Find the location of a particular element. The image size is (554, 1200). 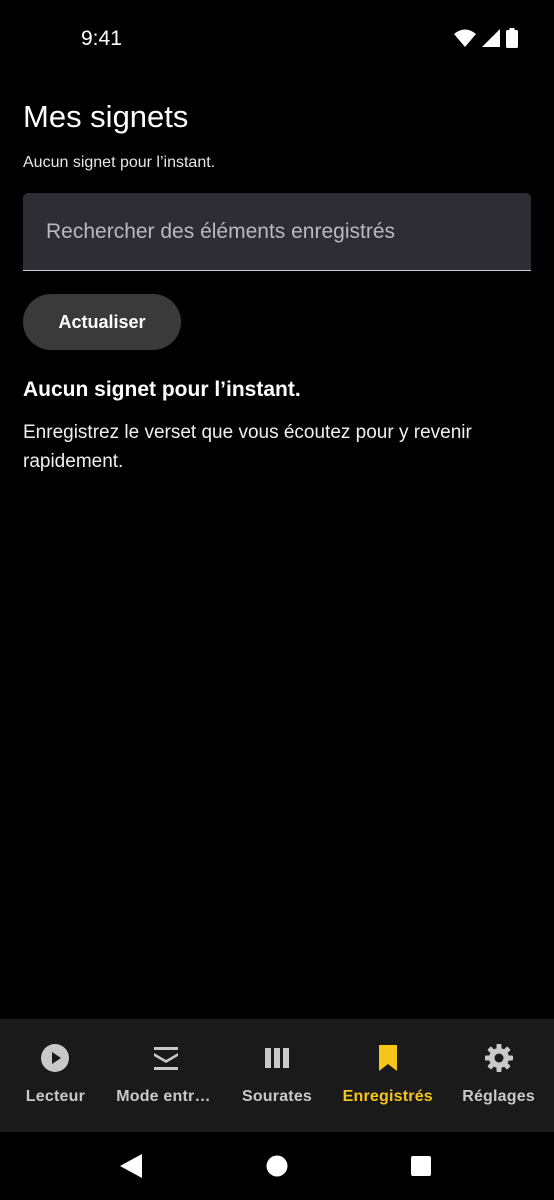

status-icons is located at coordinates (486, 38).